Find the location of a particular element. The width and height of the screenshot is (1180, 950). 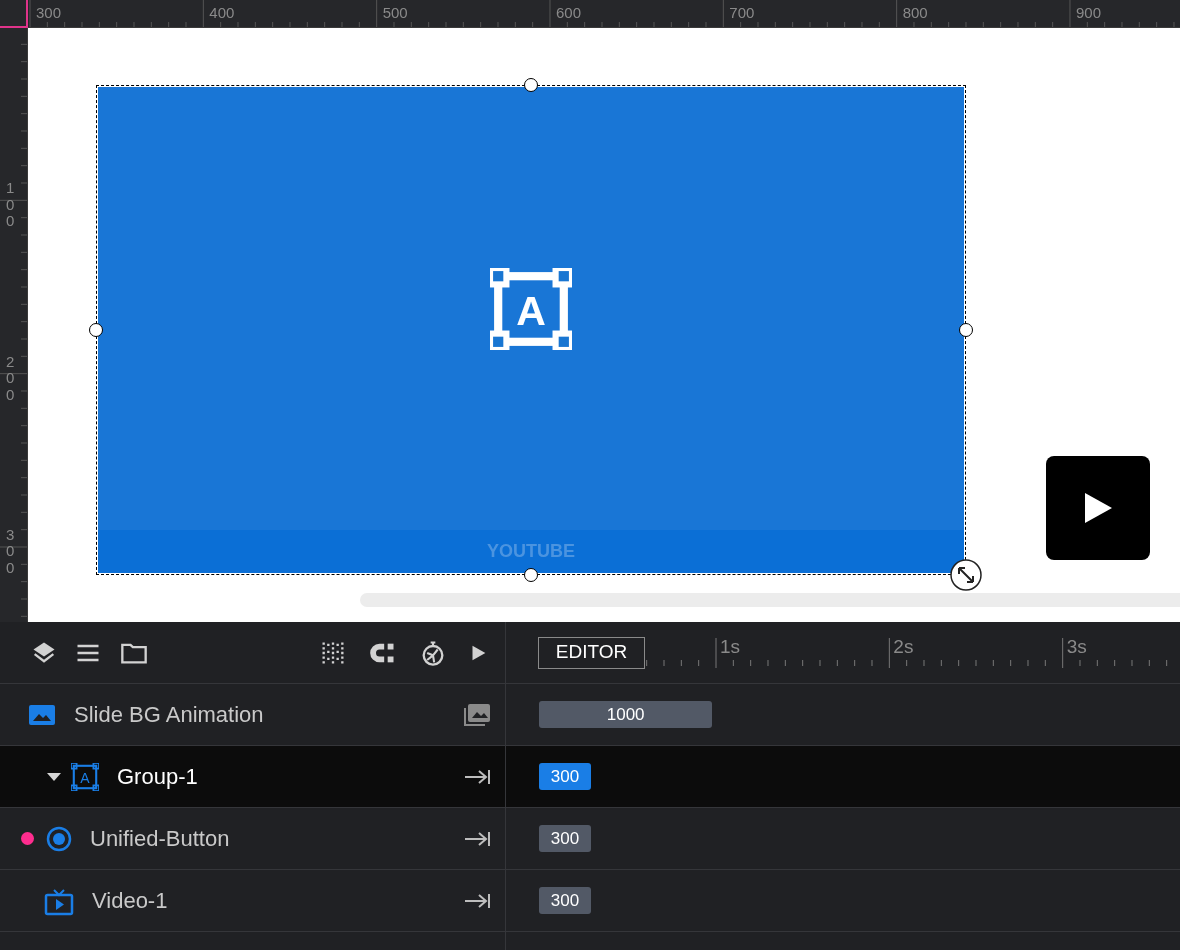

play-icon is located at coordinates (1098, 508).